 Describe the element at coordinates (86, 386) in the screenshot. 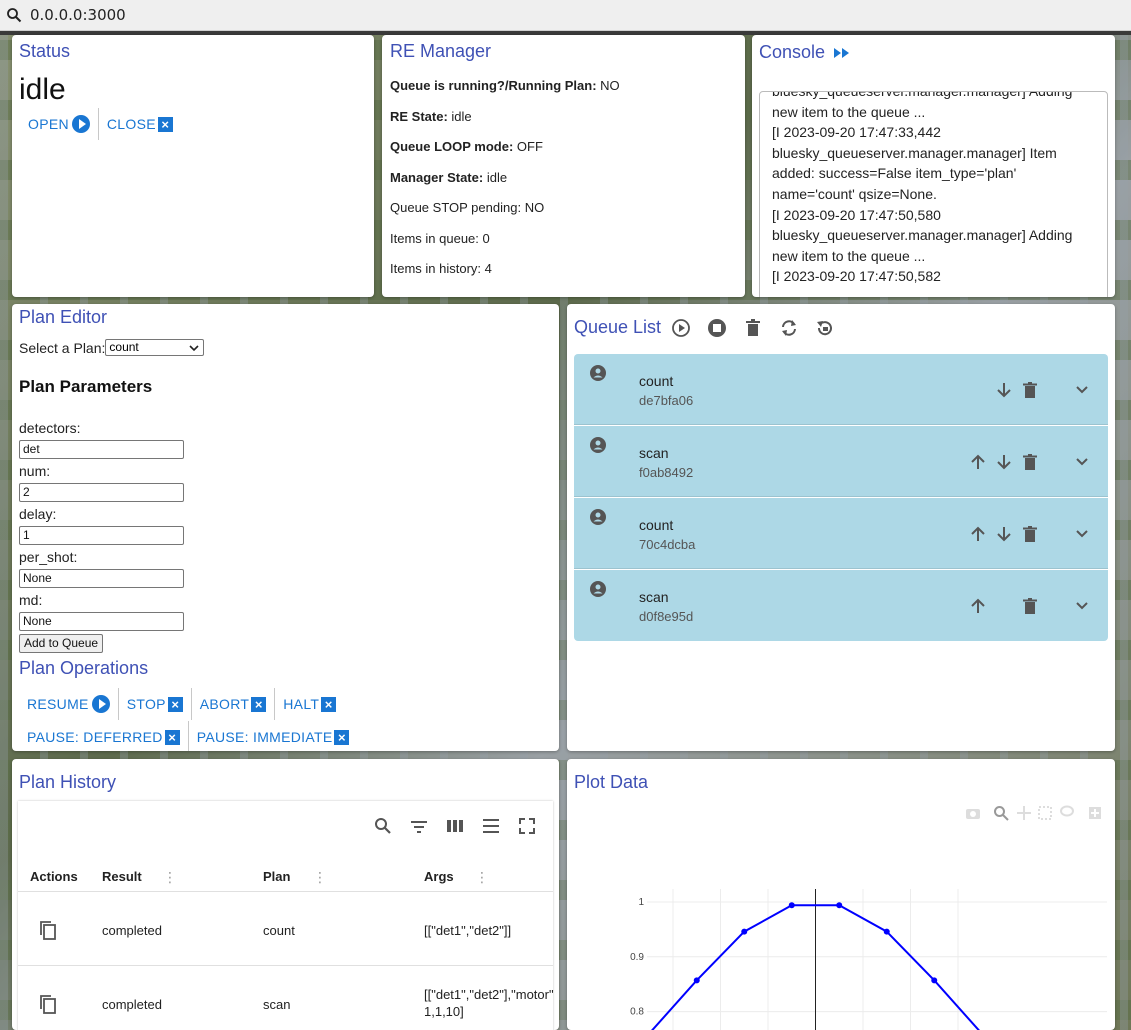

I see `plan-parameters-heading: Plan Parameters` at that location.